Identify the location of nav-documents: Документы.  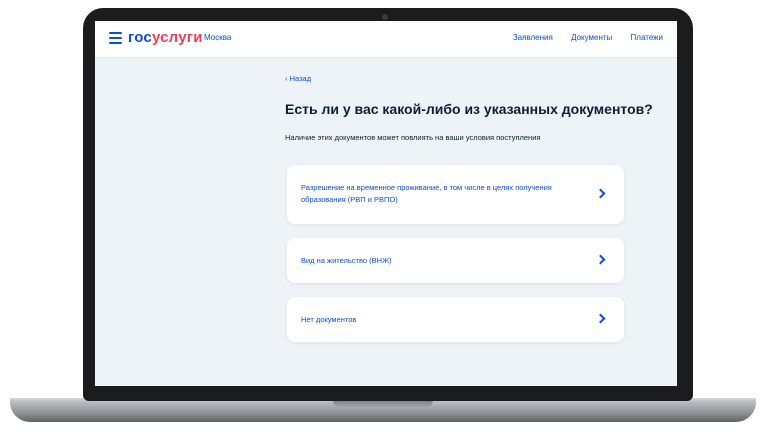
(591, 37).